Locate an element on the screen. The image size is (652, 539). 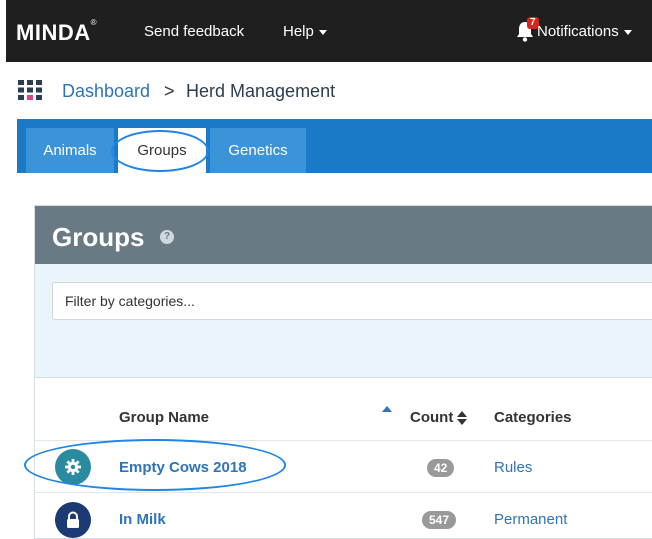
category-filter-input is located at coordinates (352, 301).